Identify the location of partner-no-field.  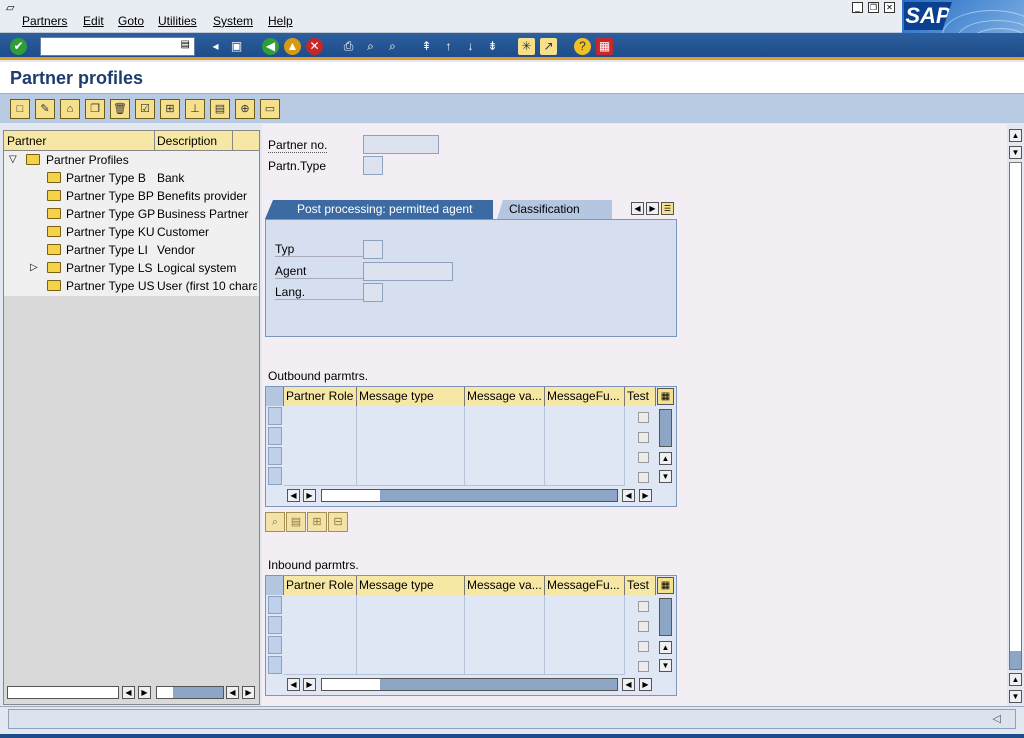
(401, 144).